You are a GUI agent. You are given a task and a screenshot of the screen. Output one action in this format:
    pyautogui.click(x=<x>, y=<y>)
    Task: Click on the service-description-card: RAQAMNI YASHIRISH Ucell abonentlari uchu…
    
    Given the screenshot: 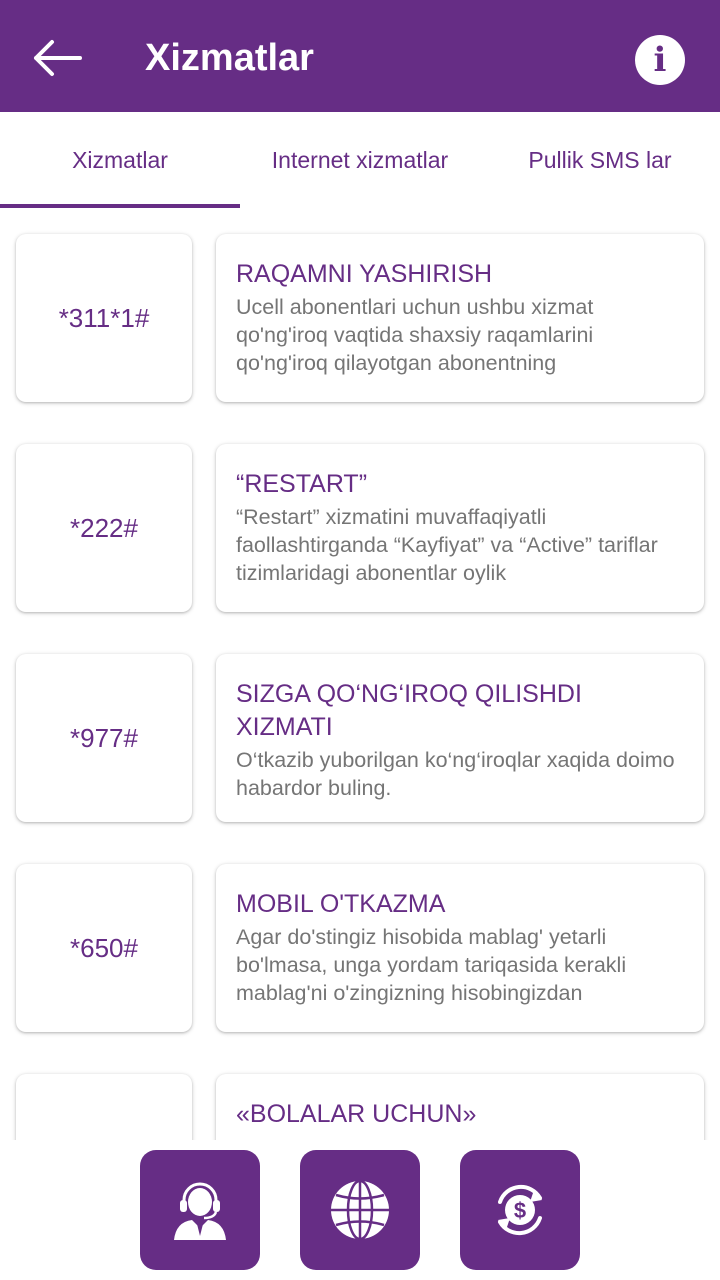 What is the action you would take?
    pyautogui.click(x=460, y=318)
    